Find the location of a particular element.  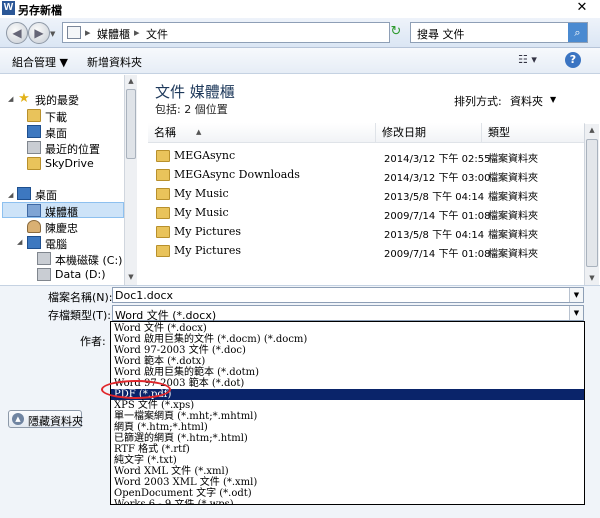

filetype-option: Word 啟用巨集的範本 (*.dotm) is located at coordinates (347, 372).